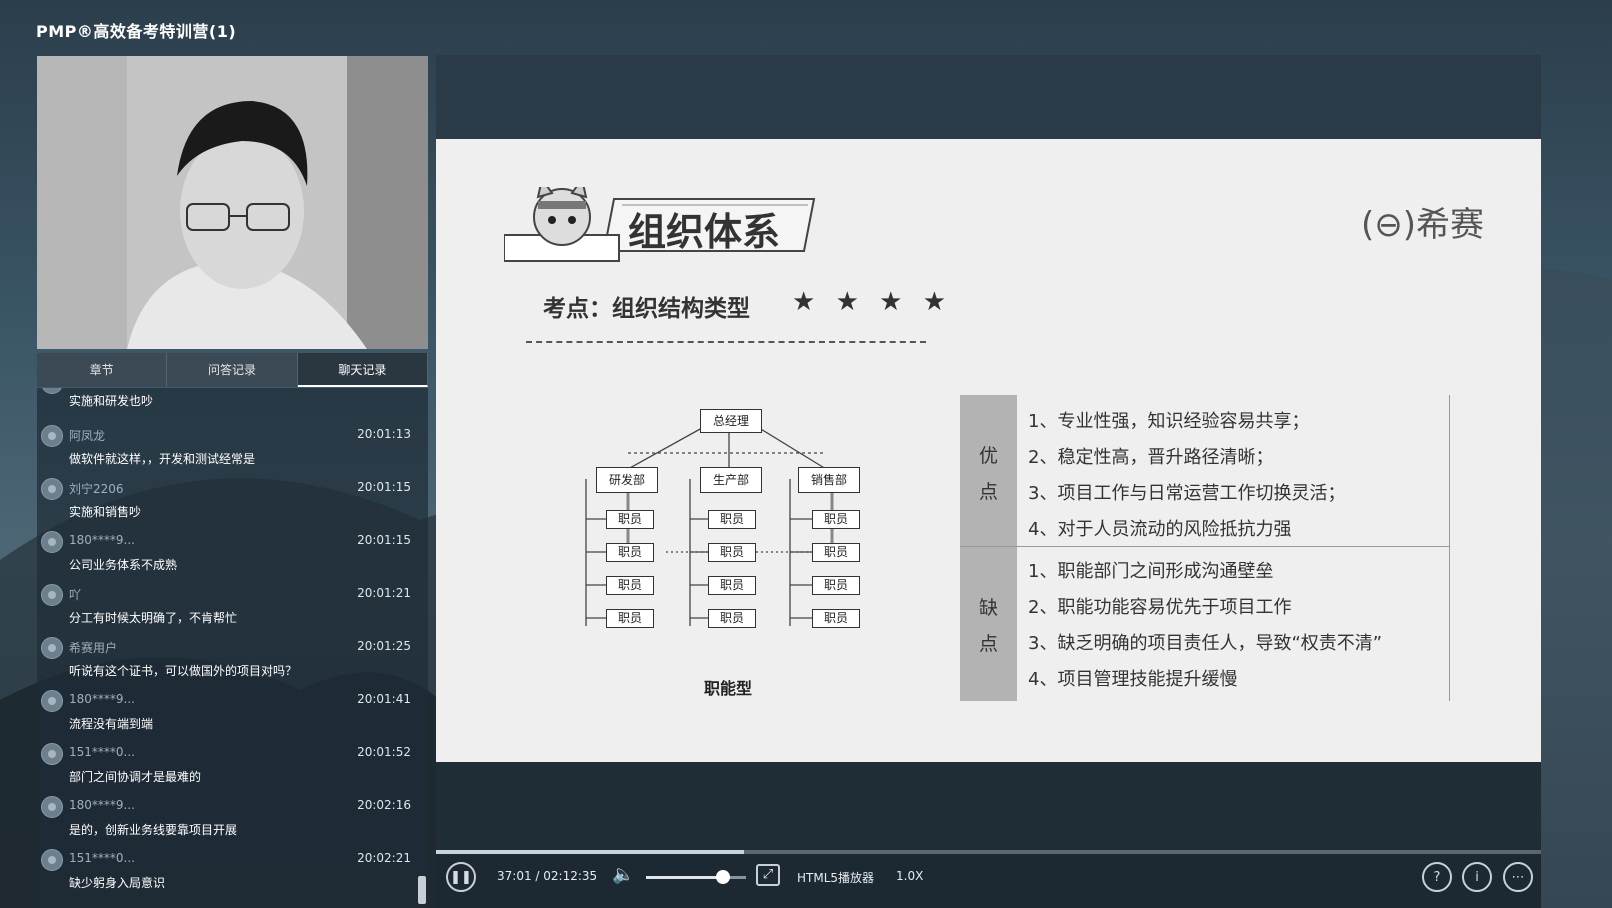  Describe the element at coordinates (123, 565) in the screenshot. I see `chat-message-text: 公司业务体系不成熟` at that location.